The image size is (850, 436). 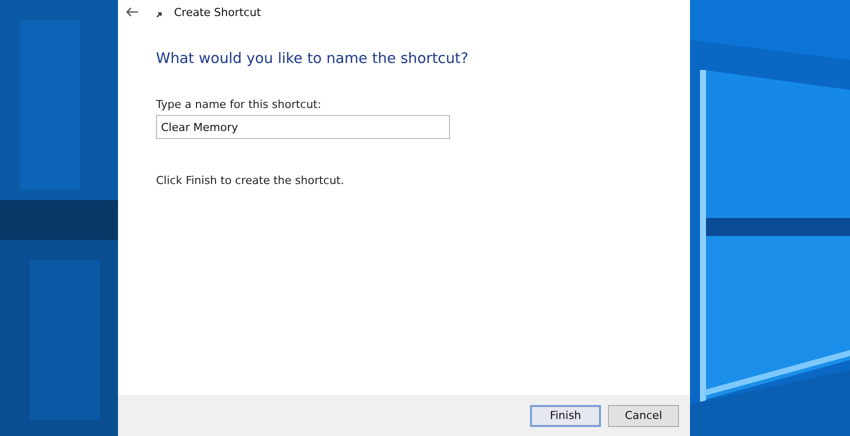 What do you see at coordinates (643, 415) in the screenshot?
I see `dialog-button: Cancel` at bounding box center [643, 415].